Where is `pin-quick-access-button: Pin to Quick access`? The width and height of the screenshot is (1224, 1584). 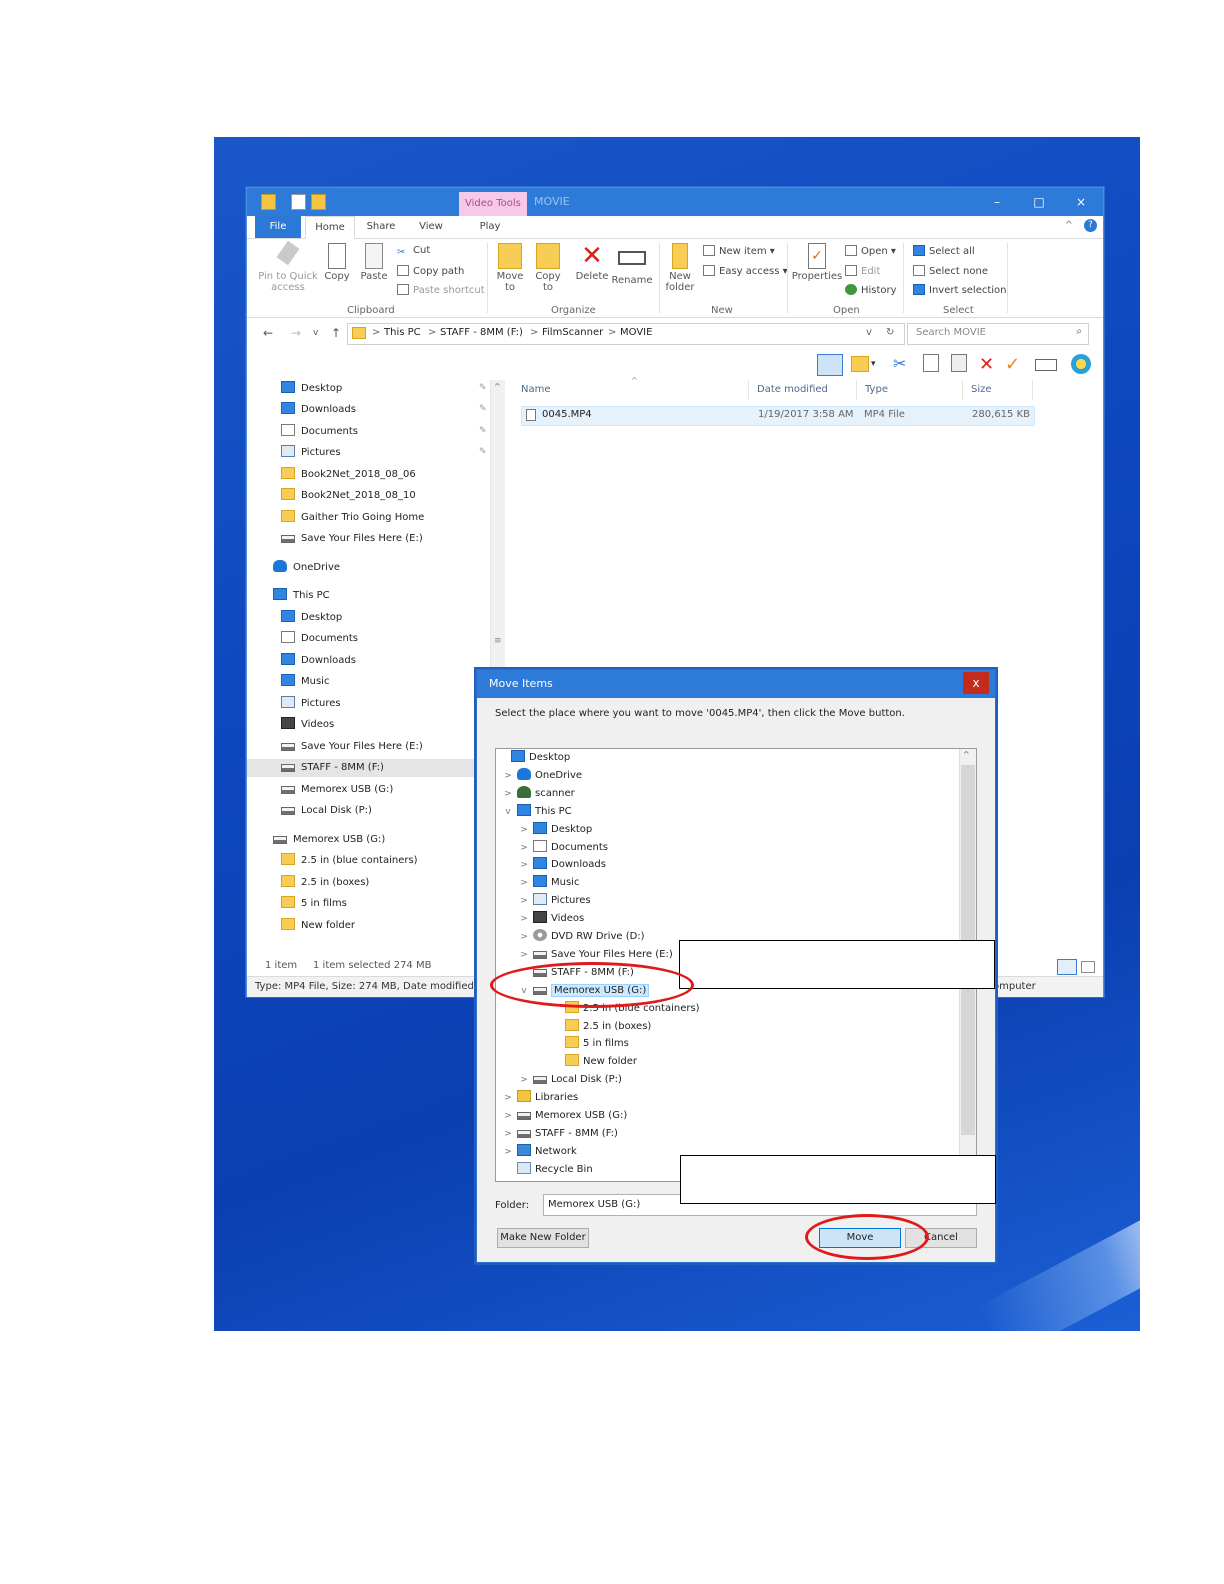 pin-quick-access-button: Pin to Quick access is located at coordinates (288, 266).